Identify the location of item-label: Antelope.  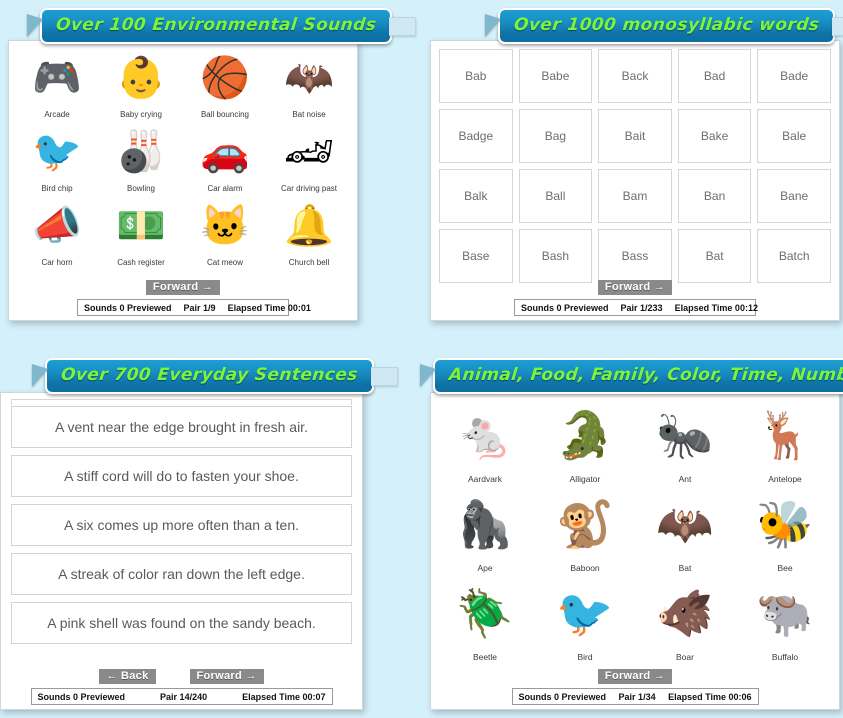
(785, 479).